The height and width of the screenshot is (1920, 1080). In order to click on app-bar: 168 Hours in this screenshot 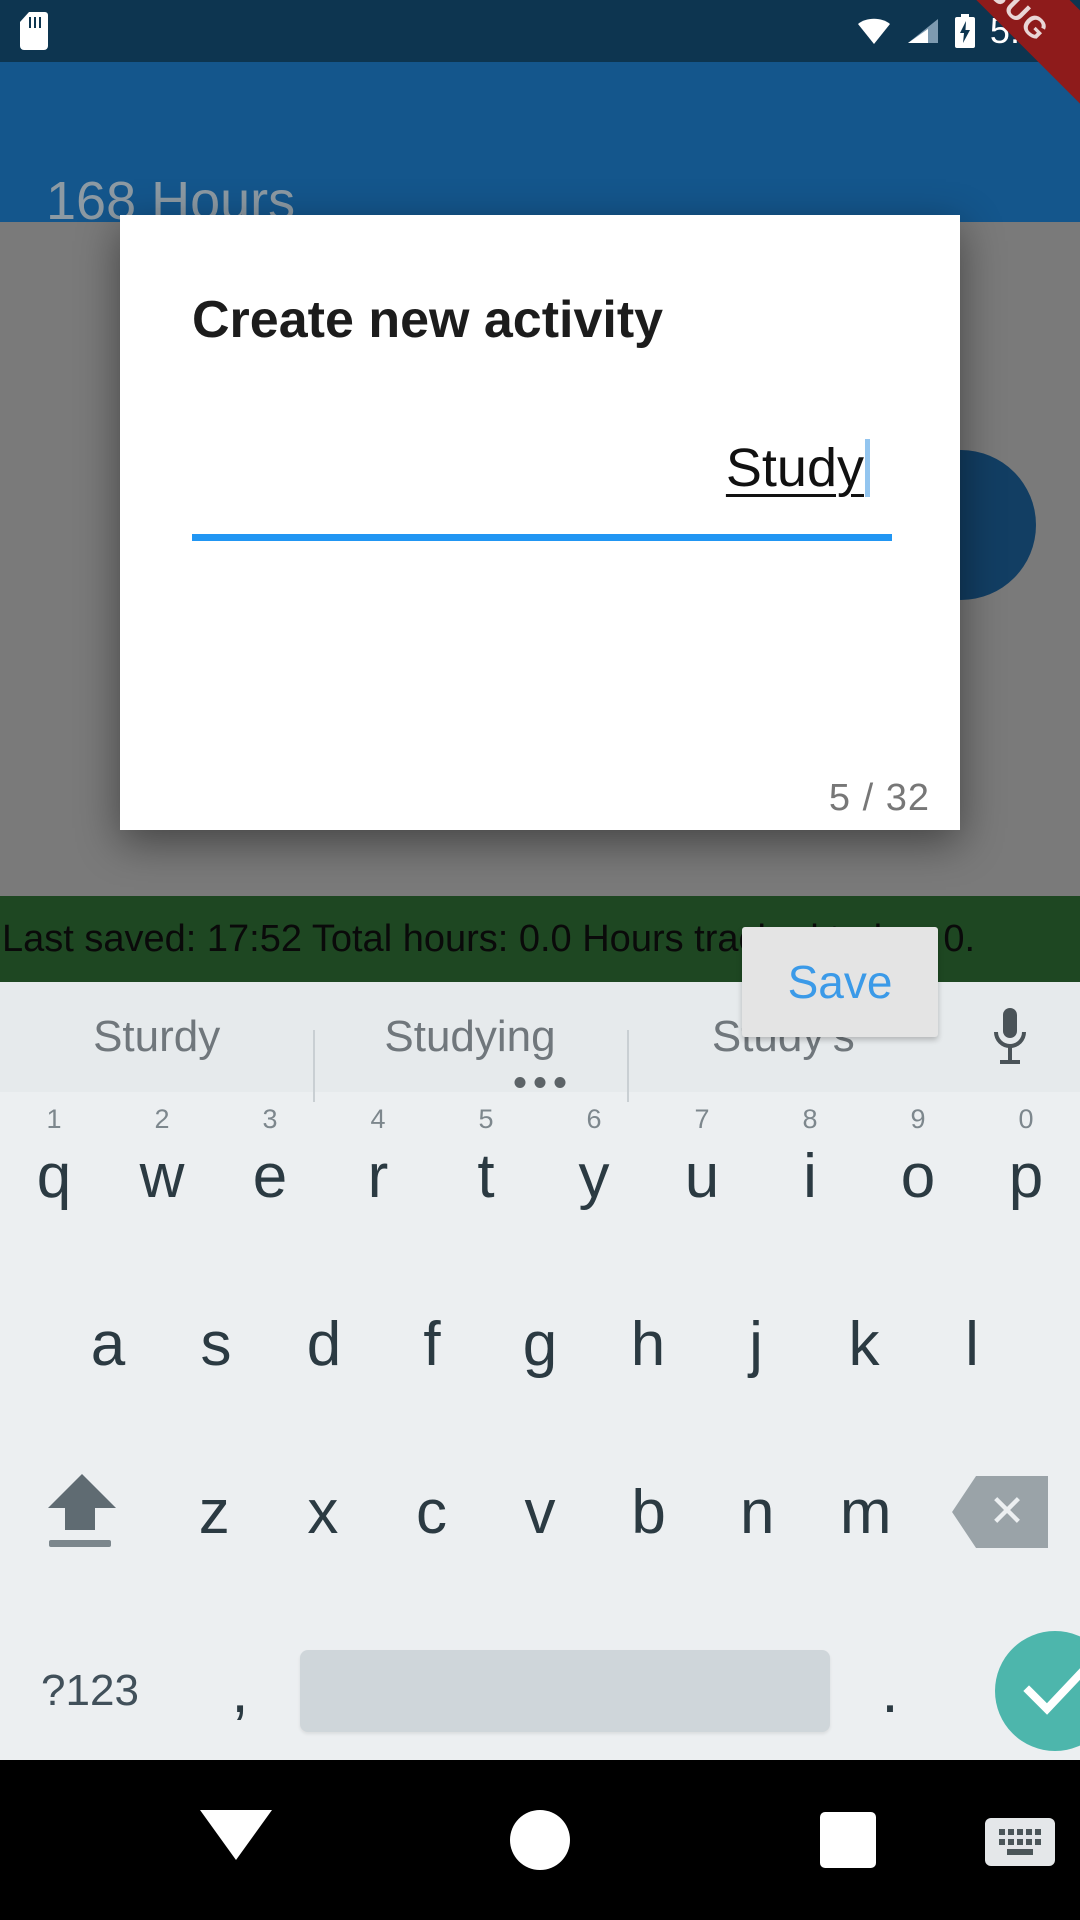, I will do `click(540, 145)`.